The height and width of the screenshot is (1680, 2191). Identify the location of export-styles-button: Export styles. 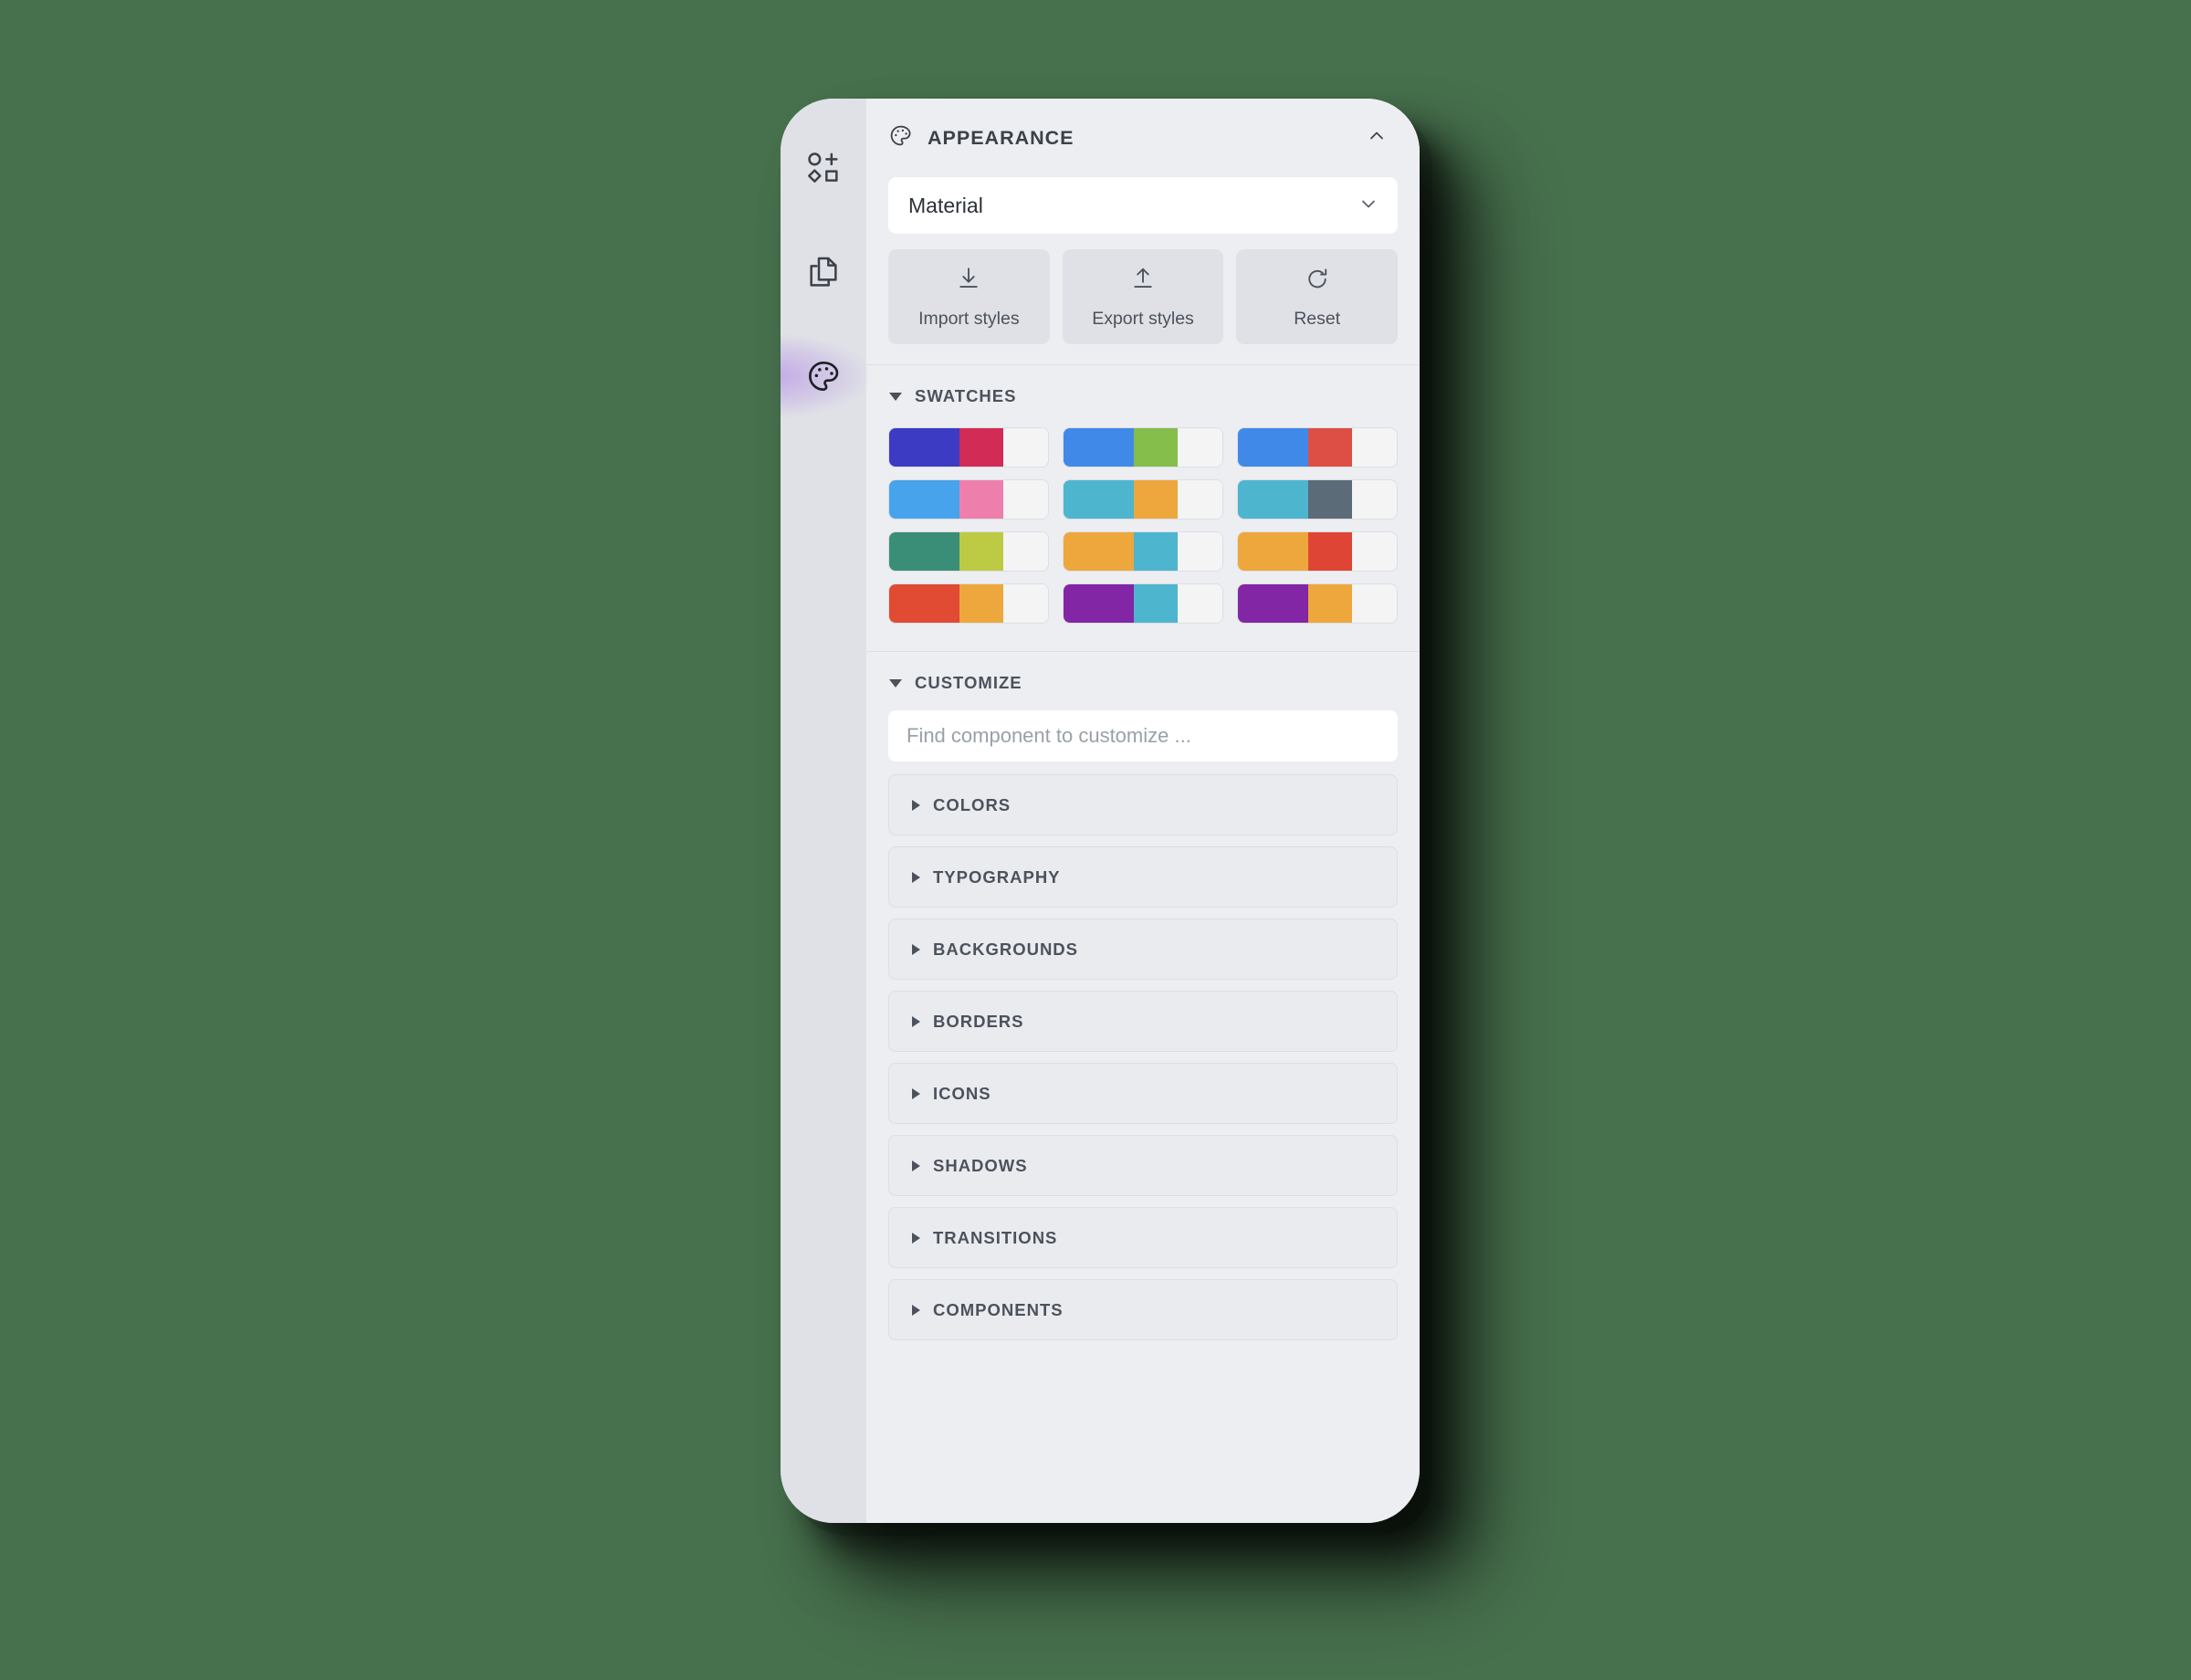
(1143, 297).